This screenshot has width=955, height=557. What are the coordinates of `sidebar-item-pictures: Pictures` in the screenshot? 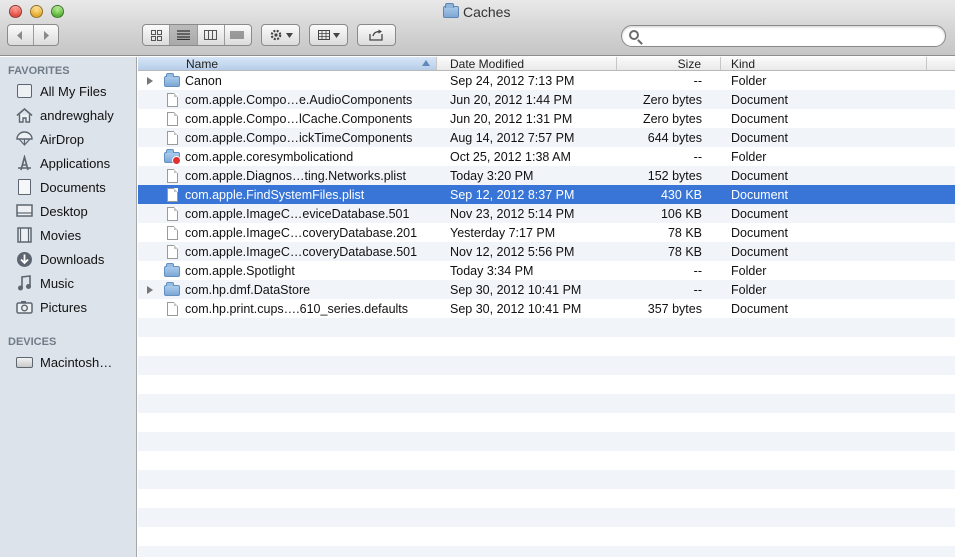 It's located at (68, 307).